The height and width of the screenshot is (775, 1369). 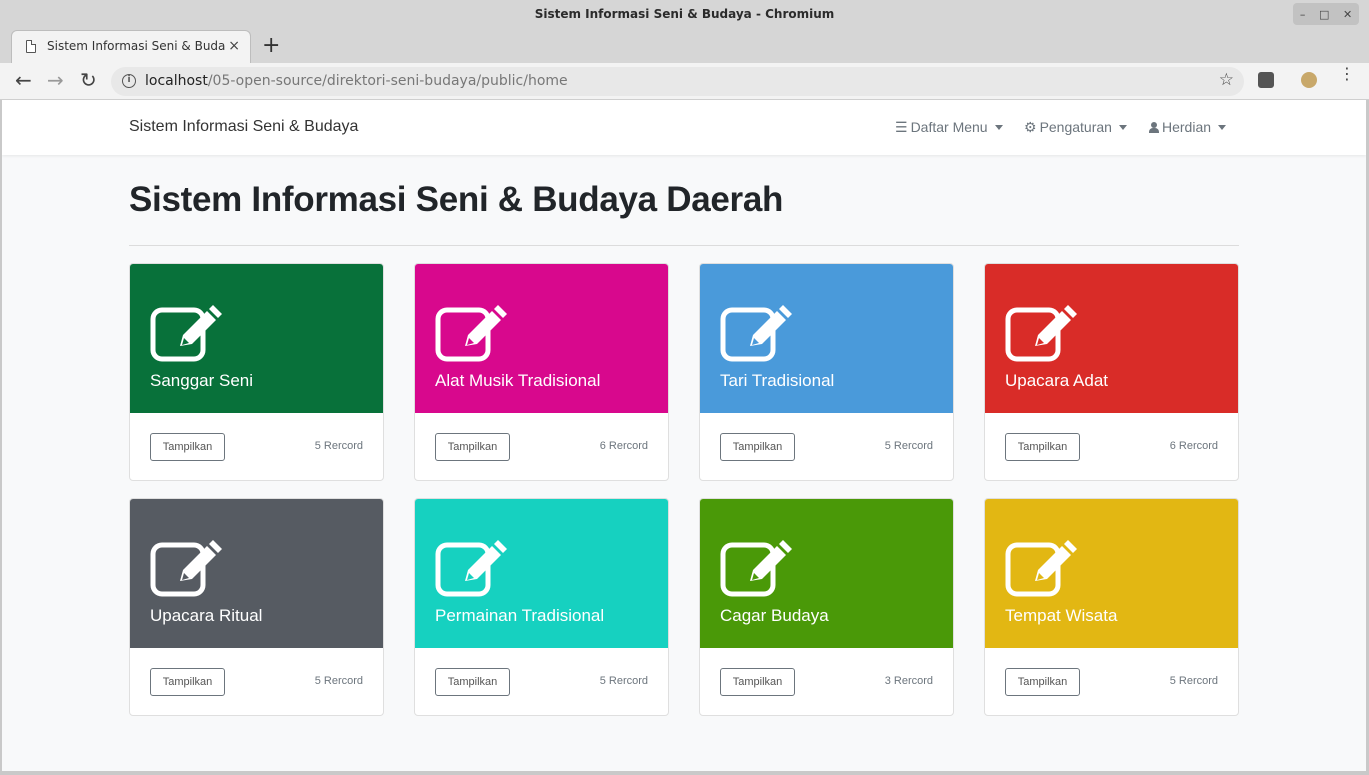 I want to click on card-sanggar-seni: Sanggar Seni Tampilkan 5 Rercord, so click(x=256, y=372).